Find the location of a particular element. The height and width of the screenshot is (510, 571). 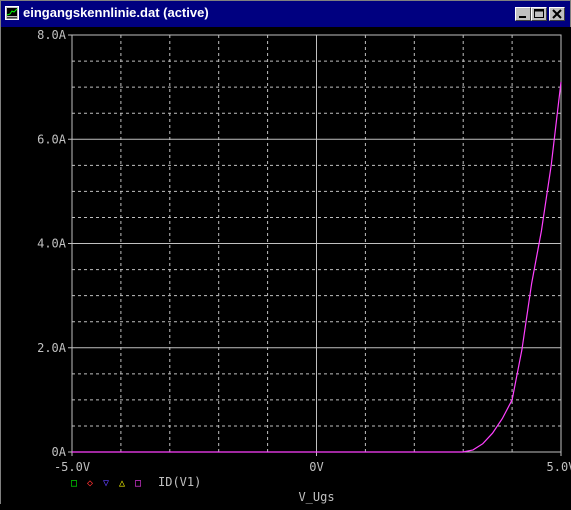

maximize-icon is located at coordinates (539, 13).